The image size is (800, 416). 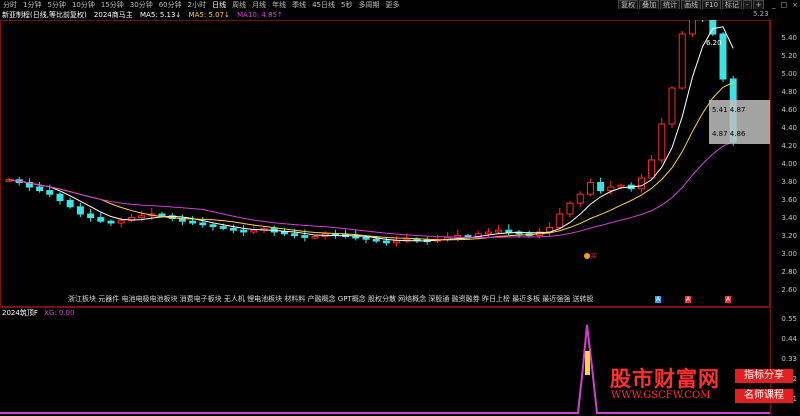 I want to click on toolbar-button: F10, so click(x=712, y=4).